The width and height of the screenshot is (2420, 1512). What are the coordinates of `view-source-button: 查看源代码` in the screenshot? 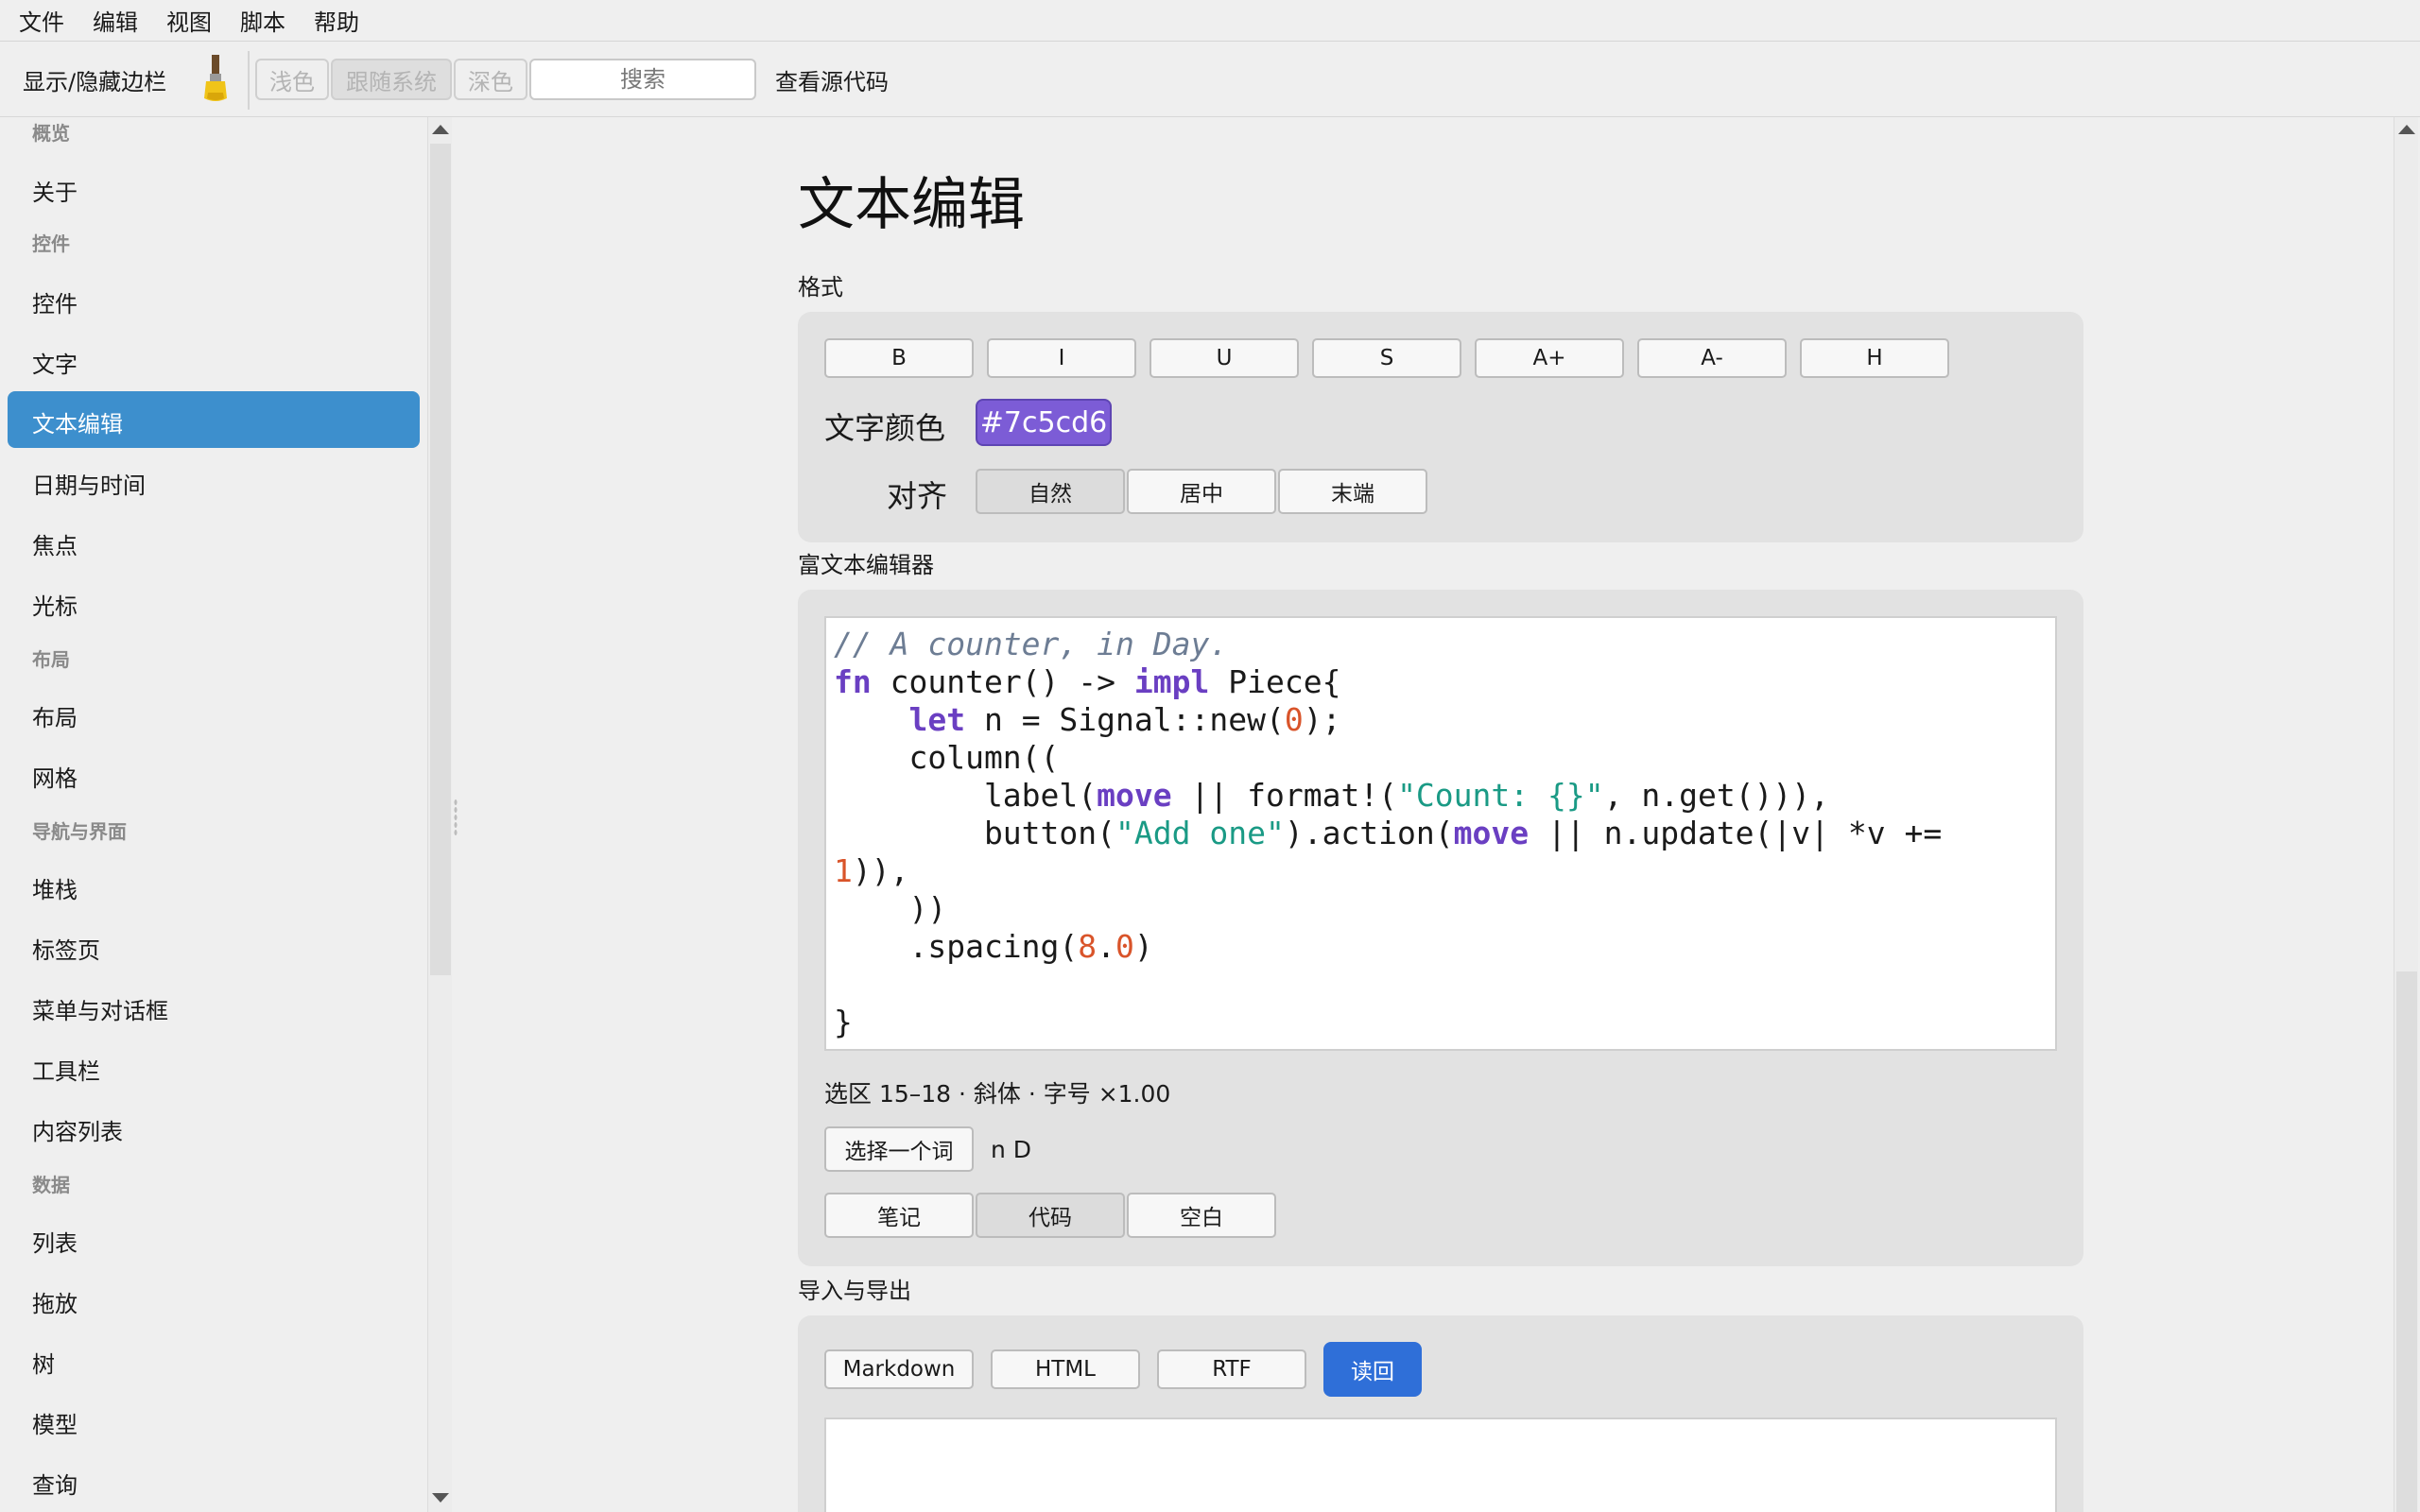 It's located at (832, 79).